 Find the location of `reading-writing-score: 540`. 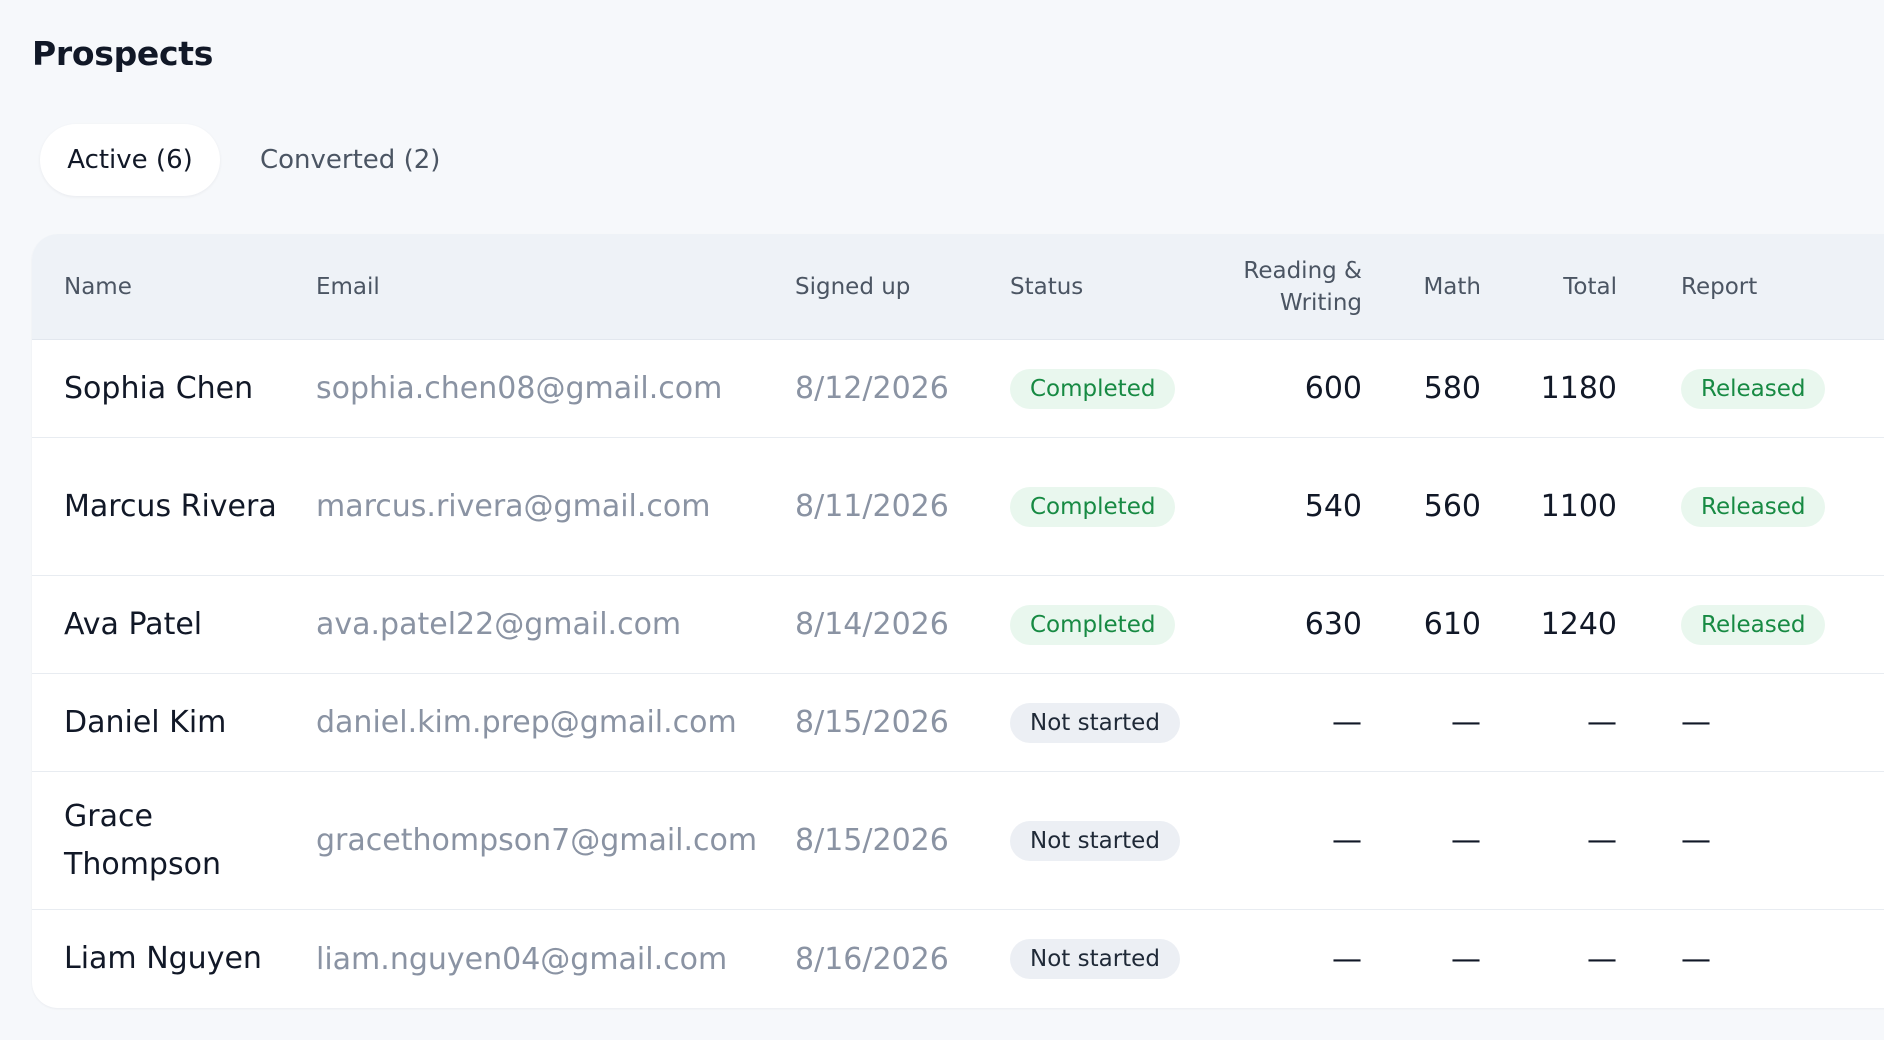

reading-writing-score: 540 is located at coordinates (1333, 506).